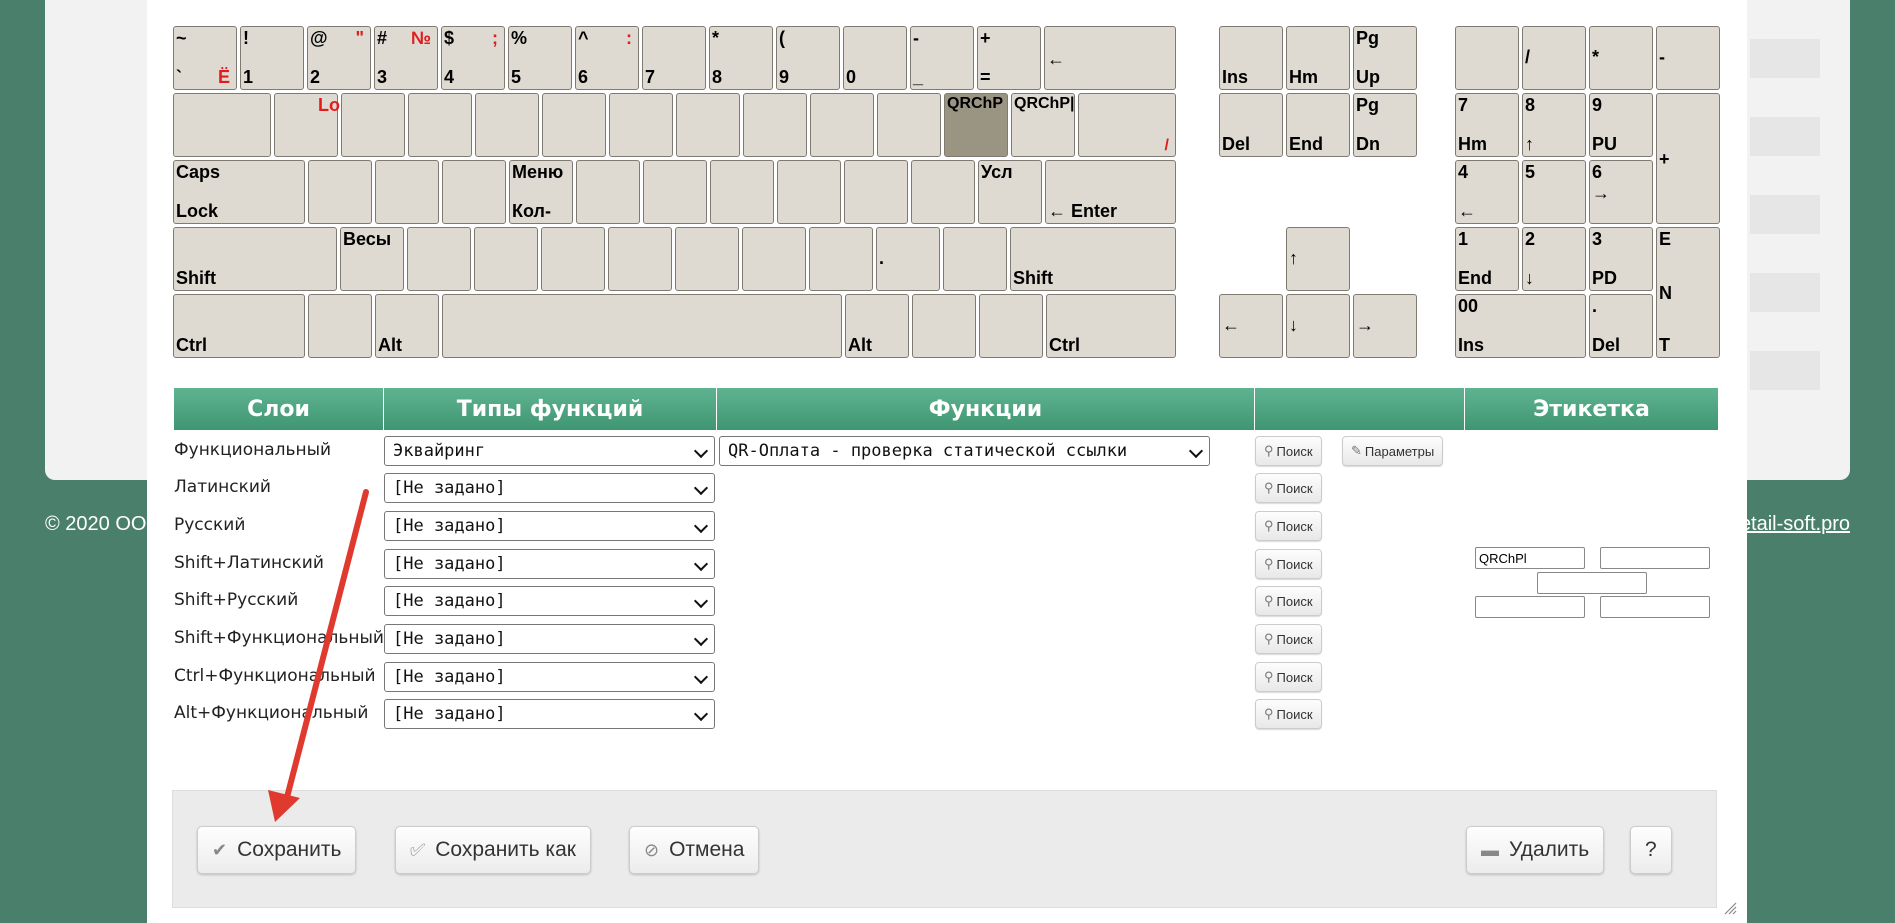  What do you see at coordinates (1093, 259) in the screenshot?
I see `key-shift-right: Shift` at bounding box center [1093, 259].